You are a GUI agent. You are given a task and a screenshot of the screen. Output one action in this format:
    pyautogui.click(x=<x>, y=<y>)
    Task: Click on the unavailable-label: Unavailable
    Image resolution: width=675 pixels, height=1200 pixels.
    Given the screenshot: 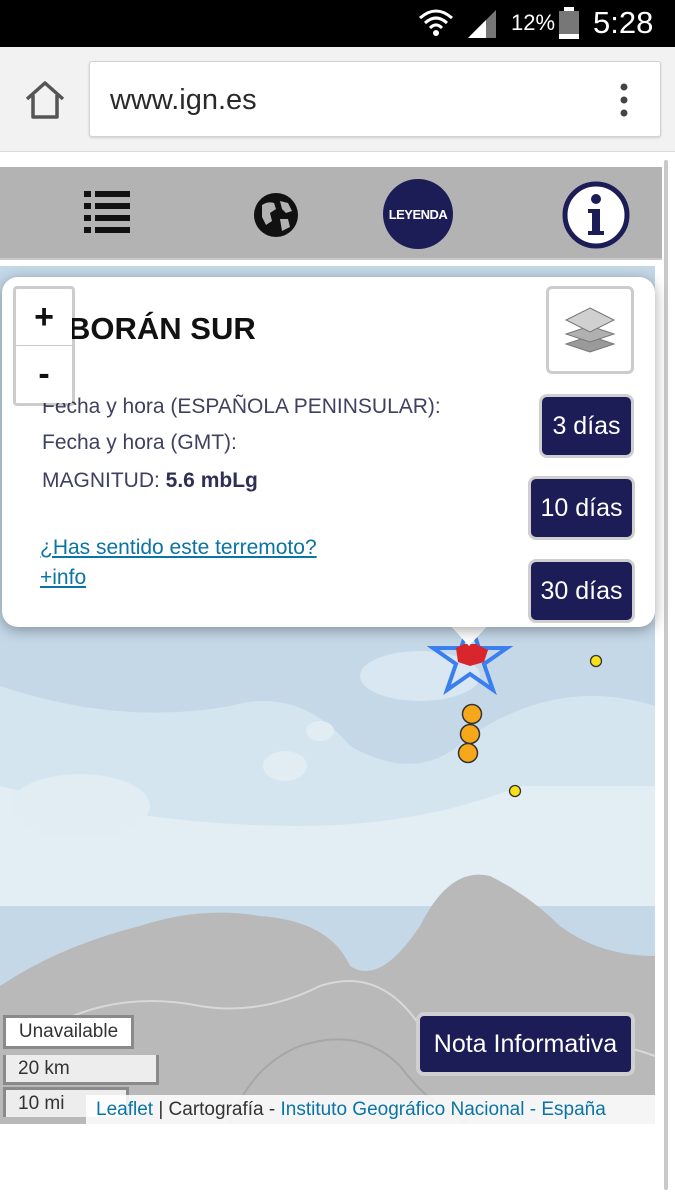 What is the action you would take?
    pyautogui.click(x=68, y=1032)
    